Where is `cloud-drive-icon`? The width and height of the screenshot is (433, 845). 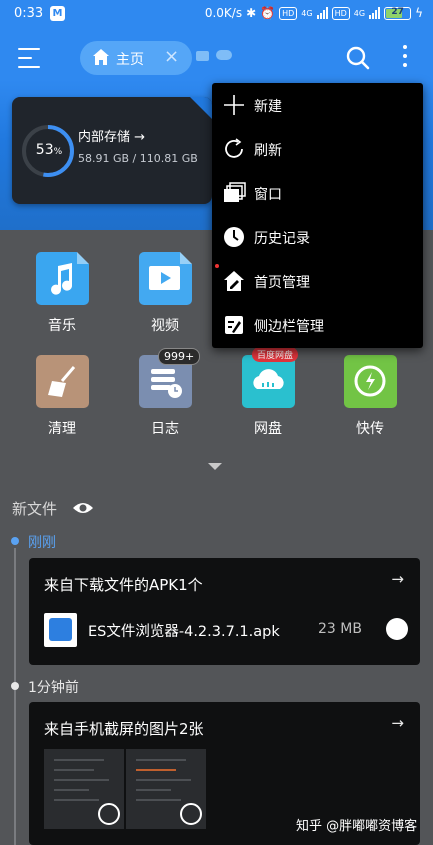 cloud-drive-icon is located at coordinates (268, 381).